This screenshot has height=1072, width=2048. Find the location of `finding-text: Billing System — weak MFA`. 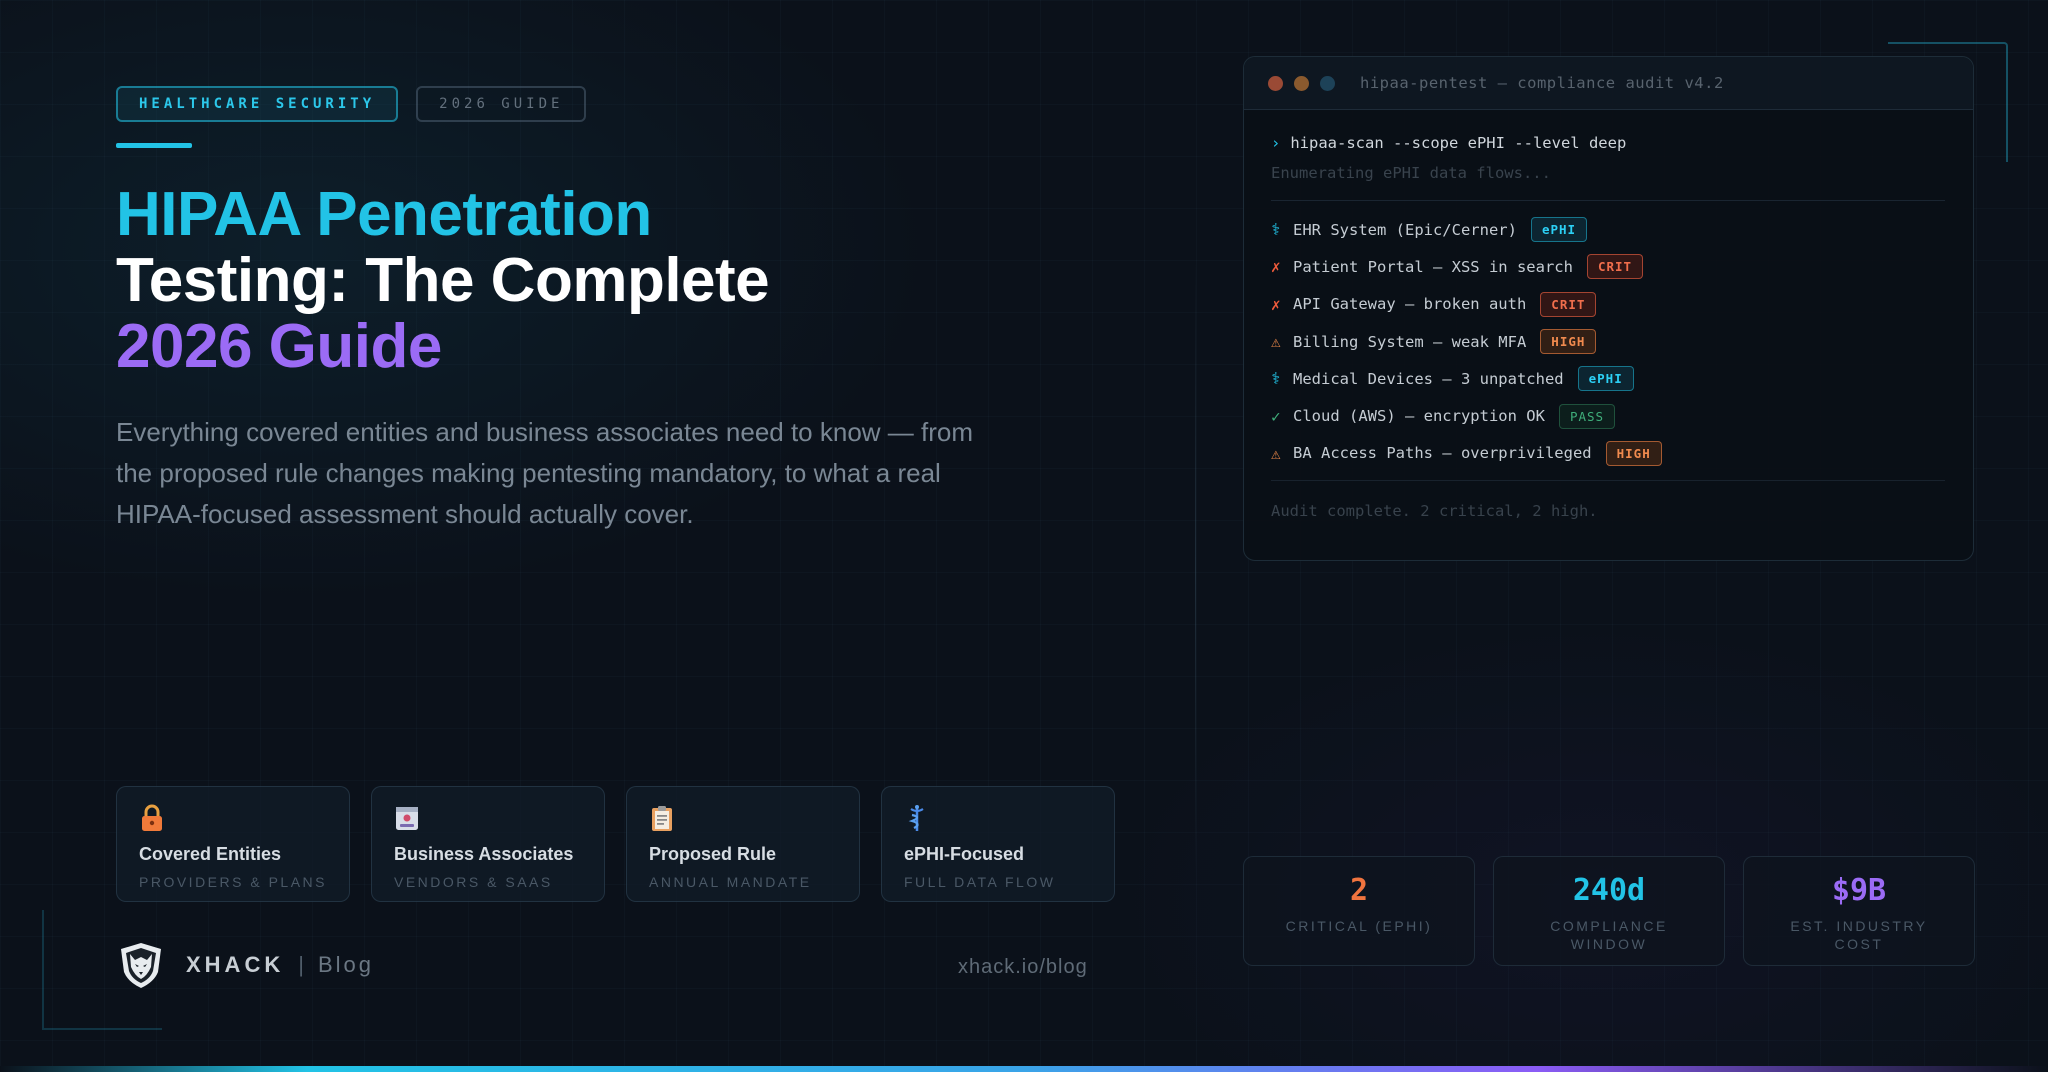

finding-text: Billing System — weak MFA is located at coordinates (1410, 341).